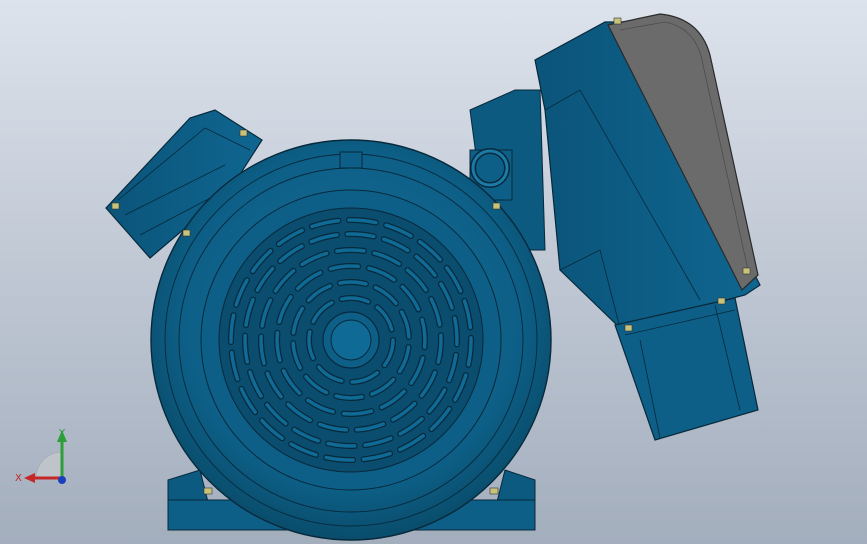 The width and height of the screenshot is (867, 544). What do you see at coordinates (62, 480) in the screenshot?
I see `z-axis-dot` at bounding box center [62, 480].